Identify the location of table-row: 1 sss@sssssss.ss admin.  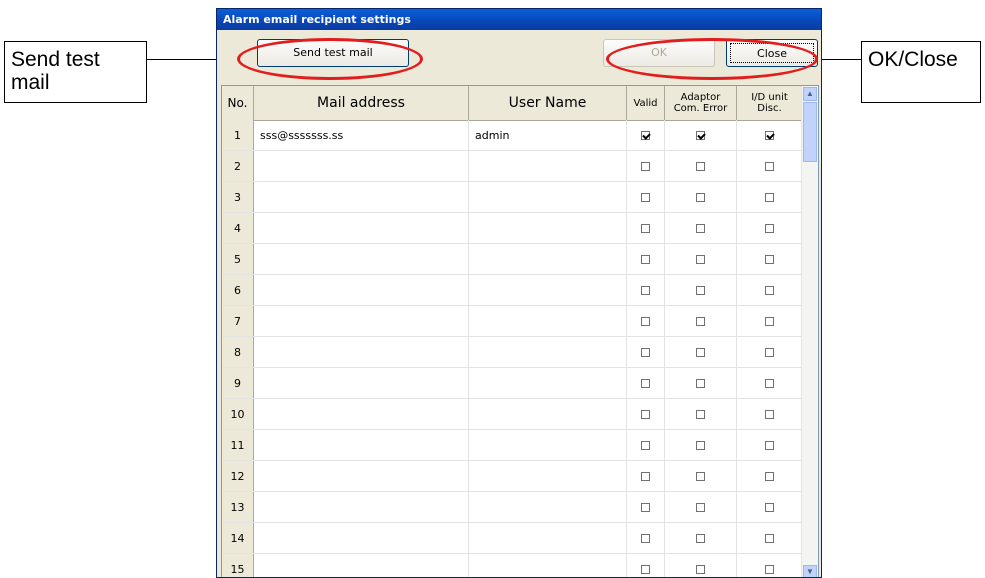
(512, 135).